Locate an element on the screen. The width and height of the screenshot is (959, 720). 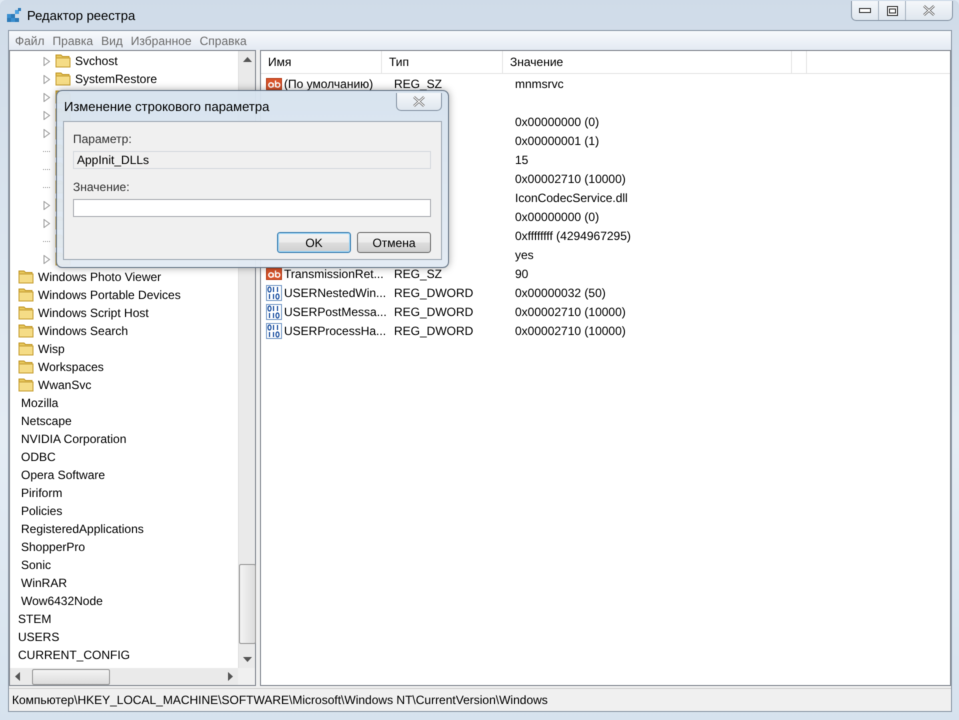
menu-item: Справка is located at coordinates (223, 41).